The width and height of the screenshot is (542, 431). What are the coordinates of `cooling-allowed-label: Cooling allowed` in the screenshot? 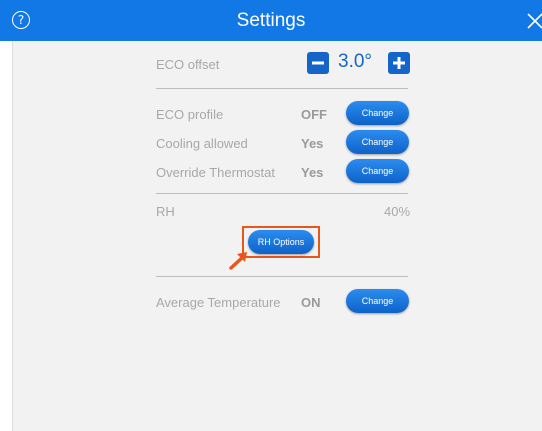 It's located at (202, 143).